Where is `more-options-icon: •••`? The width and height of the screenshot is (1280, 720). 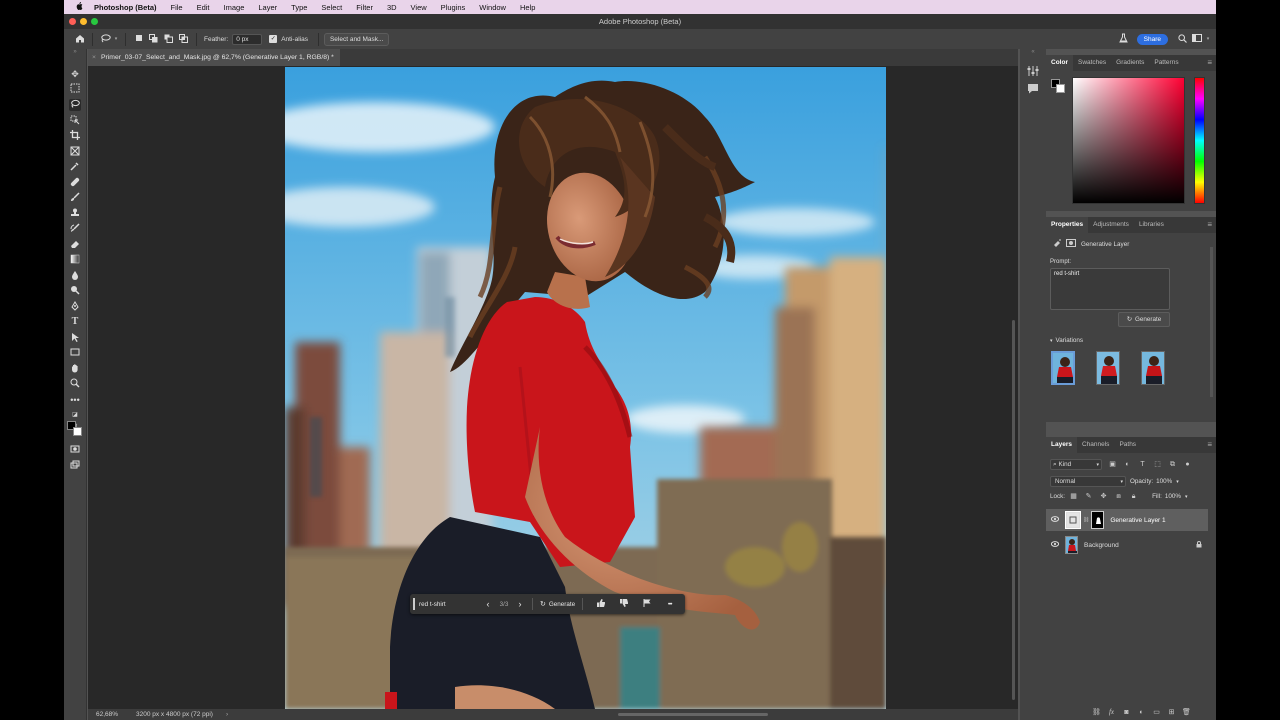 more-options-icon: ••• is located at coordinates (669, 604).